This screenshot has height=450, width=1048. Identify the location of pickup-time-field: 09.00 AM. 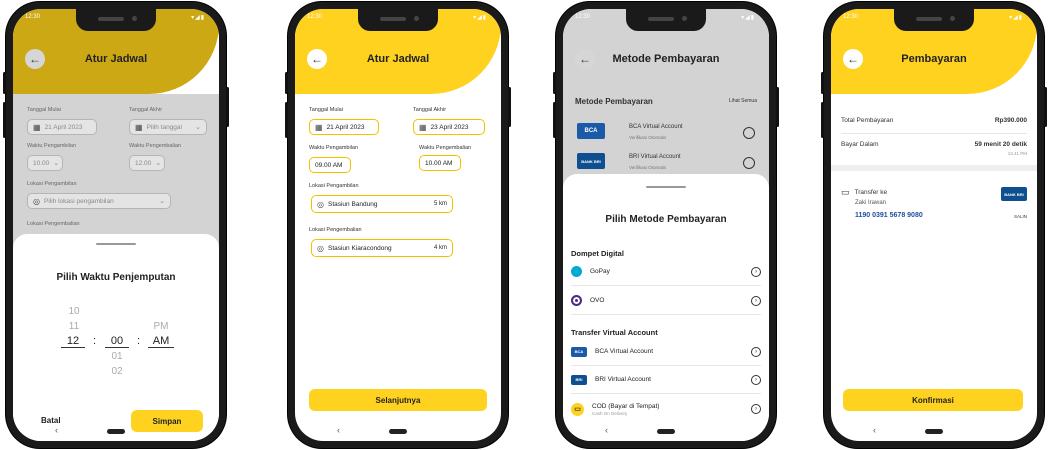
(330, 165).